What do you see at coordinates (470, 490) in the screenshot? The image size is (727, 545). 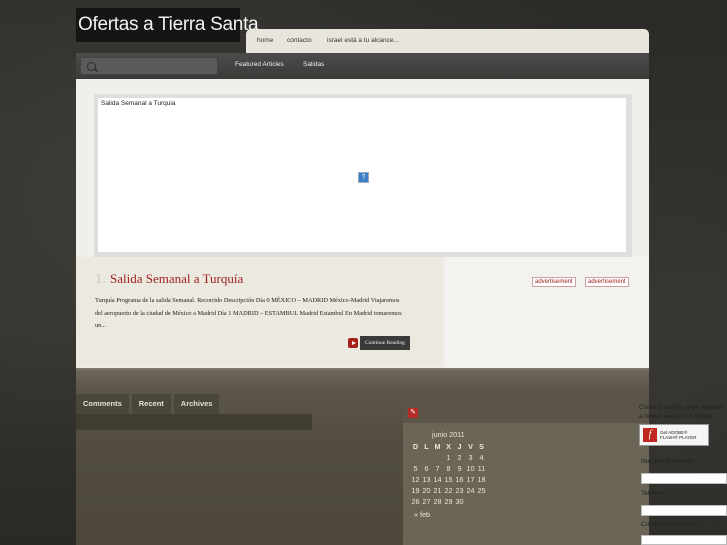 I see `calendar-day: 24` at bounding box center [470, 490].